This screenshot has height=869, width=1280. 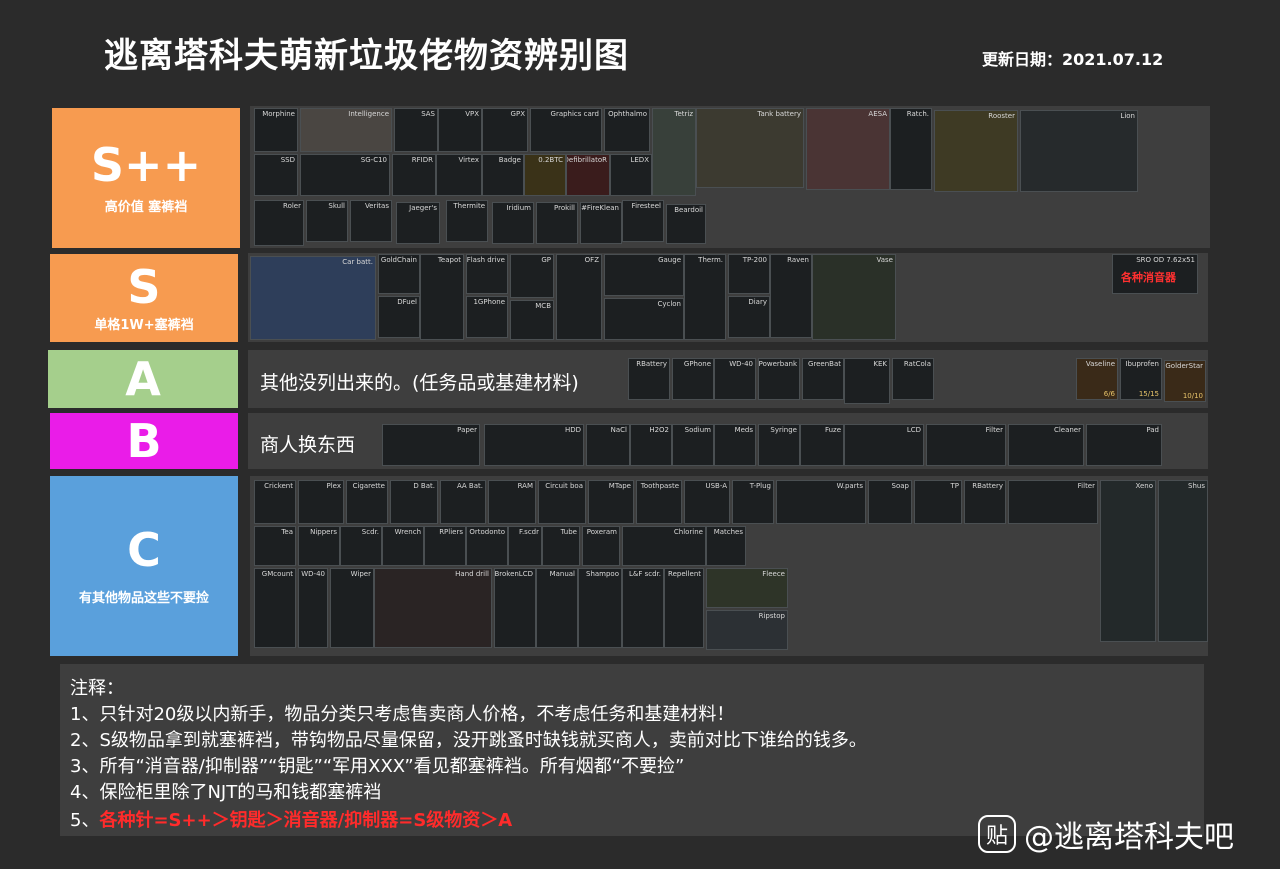 What do you see at coordinates (398, 260) in the screenshot?
I see `item-name: GoldChain` at bounding box center [398, 260].